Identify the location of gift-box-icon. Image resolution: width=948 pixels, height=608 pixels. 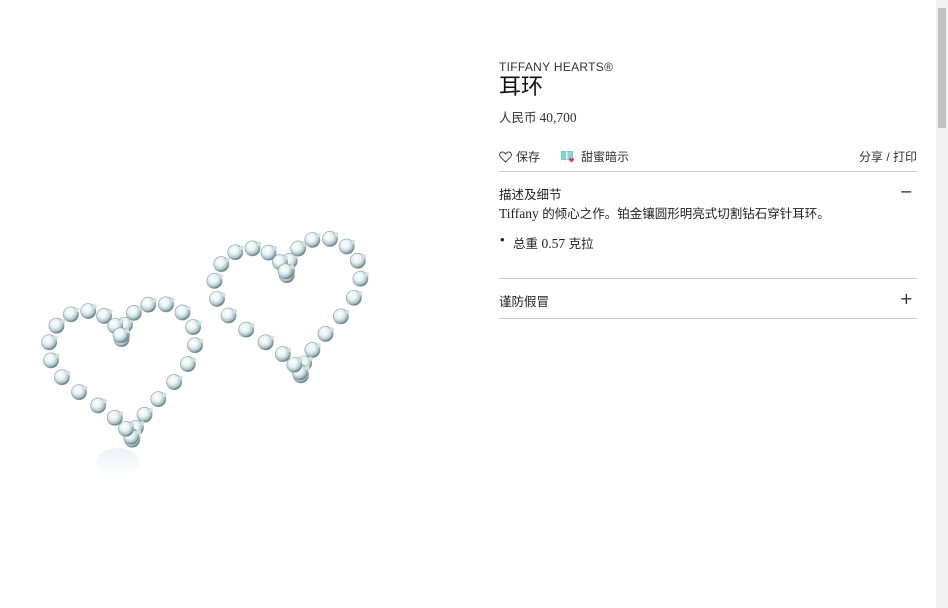
(568, 156).